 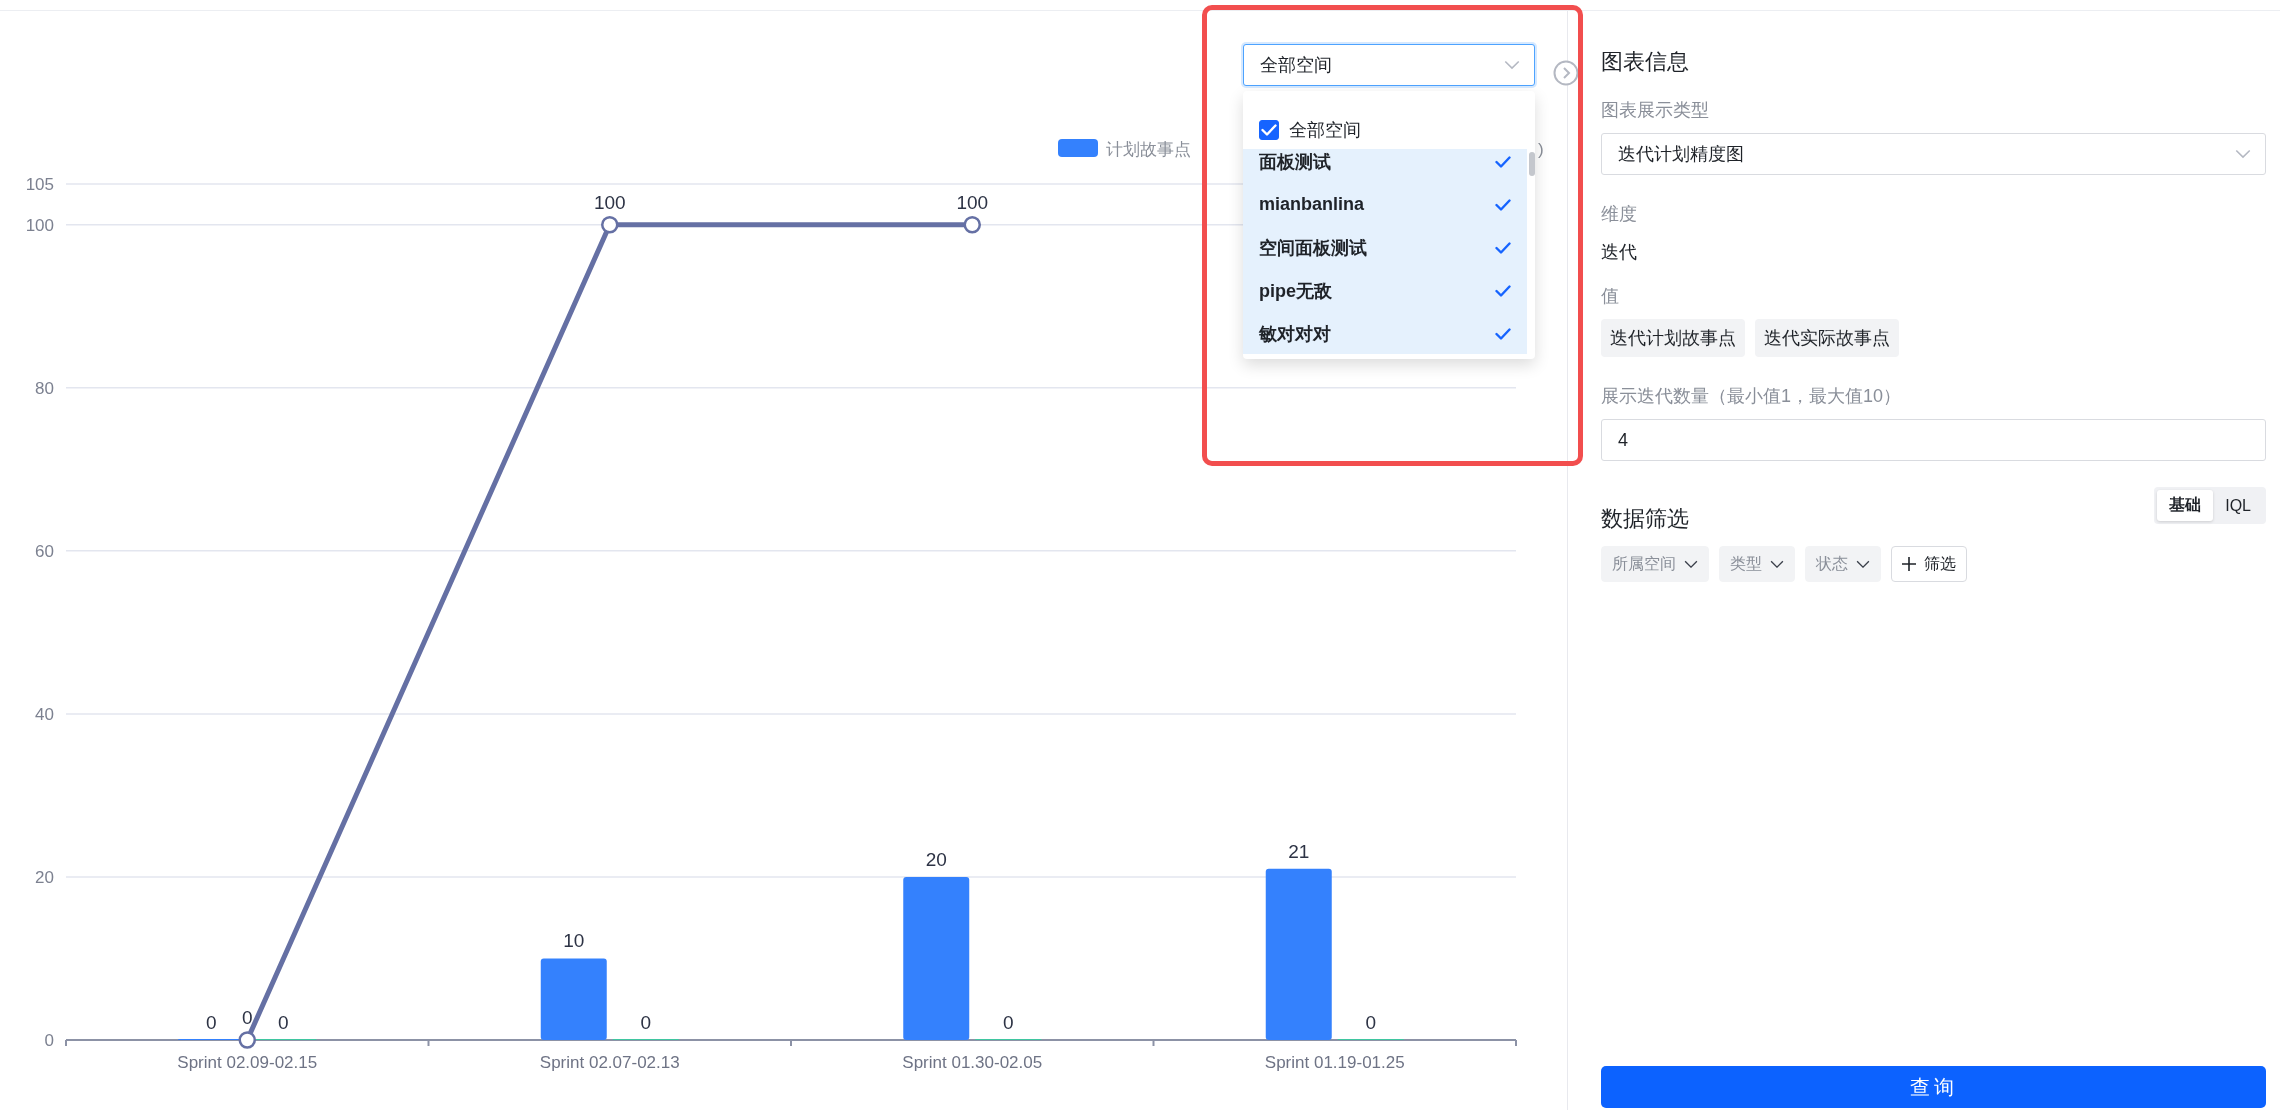 I want to click on menu-item: 空间面板测试, so click(x=1385, y=247).